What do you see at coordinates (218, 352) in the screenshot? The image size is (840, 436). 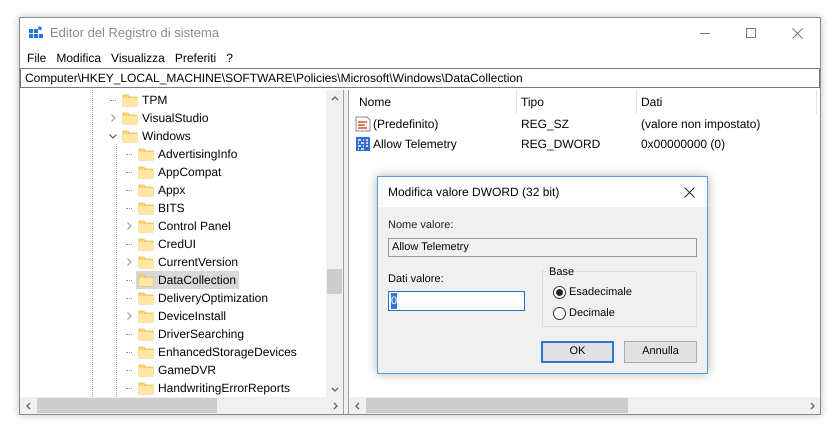 I see `tree-item: EnhancedStorageDevices` at bounding box center [218, 352].